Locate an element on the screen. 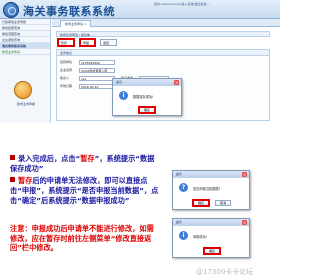  business-code-field: 1105430290 is located at coordinates (97, 62).